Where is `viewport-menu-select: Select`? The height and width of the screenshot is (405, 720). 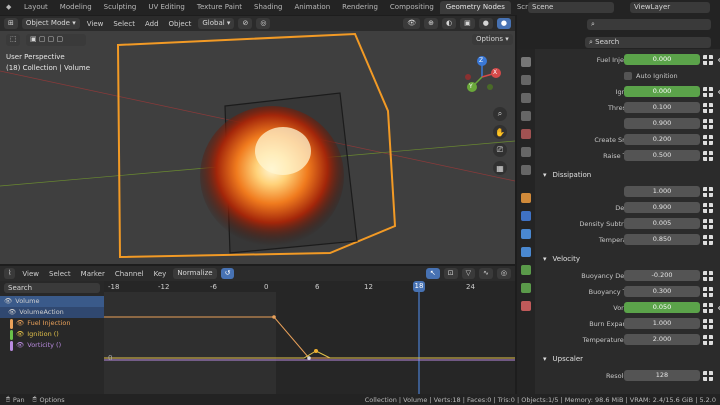
viewport-menu-select: Select is located at coordinates (124, 24).